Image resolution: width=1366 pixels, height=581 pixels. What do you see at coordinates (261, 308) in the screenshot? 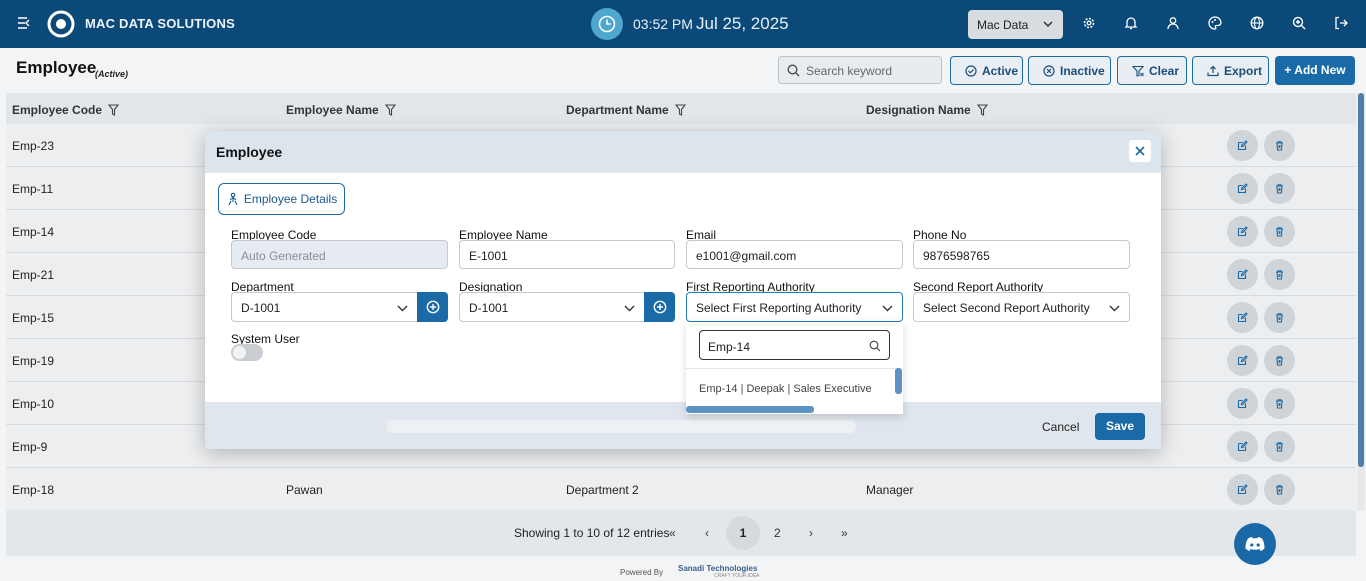
I see `department-value: D-1001` at bounding box center [261, 308].